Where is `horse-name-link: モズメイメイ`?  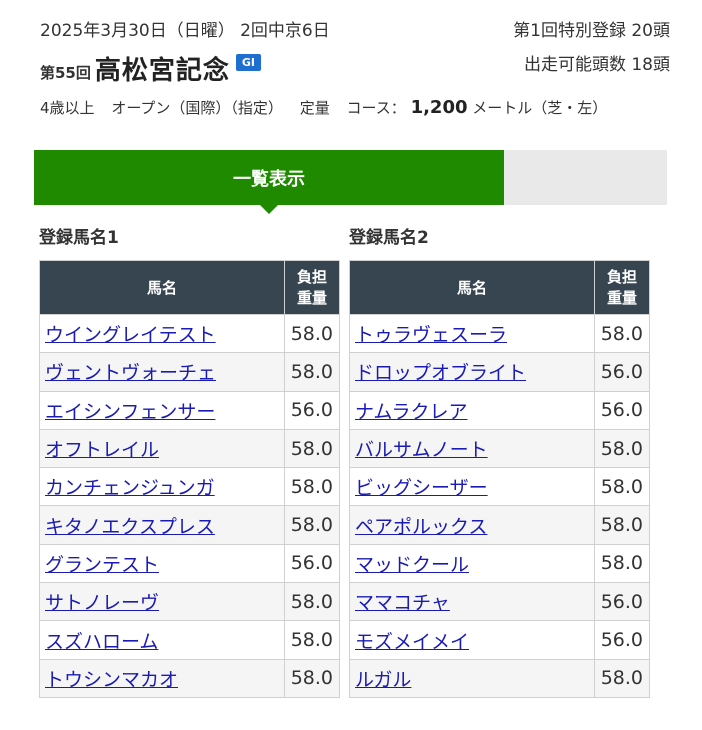 horse-name-link: モズメイメイ is located at coordinates (412, 642).